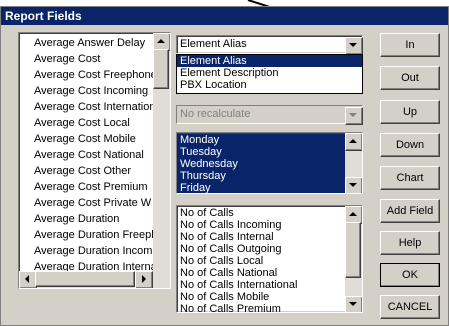 The width and height of the screenshot is (449, 326). Describe the element at coordinates (261, 176) in the screenshot. I see `list-item: Thursday` at that location.